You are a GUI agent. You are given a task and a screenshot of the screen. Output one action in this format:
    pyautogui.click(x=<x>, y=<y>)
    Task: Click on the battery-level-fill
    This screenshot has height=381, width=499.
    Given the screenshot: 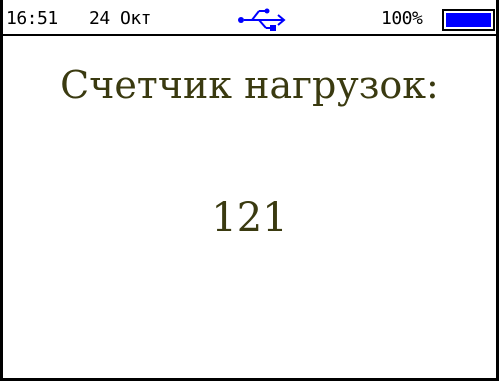 What is the action you would take?
    pyautogui.click(x=468, y=20)
    